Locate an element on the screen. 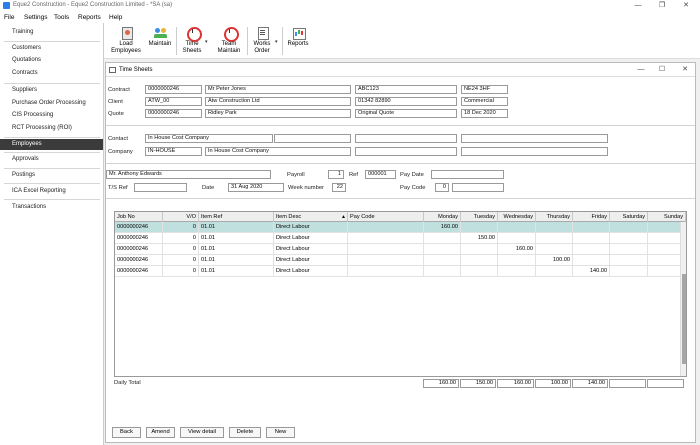 The image size is (700, 445). contact-extra-field is located at coordinates (312, 138).